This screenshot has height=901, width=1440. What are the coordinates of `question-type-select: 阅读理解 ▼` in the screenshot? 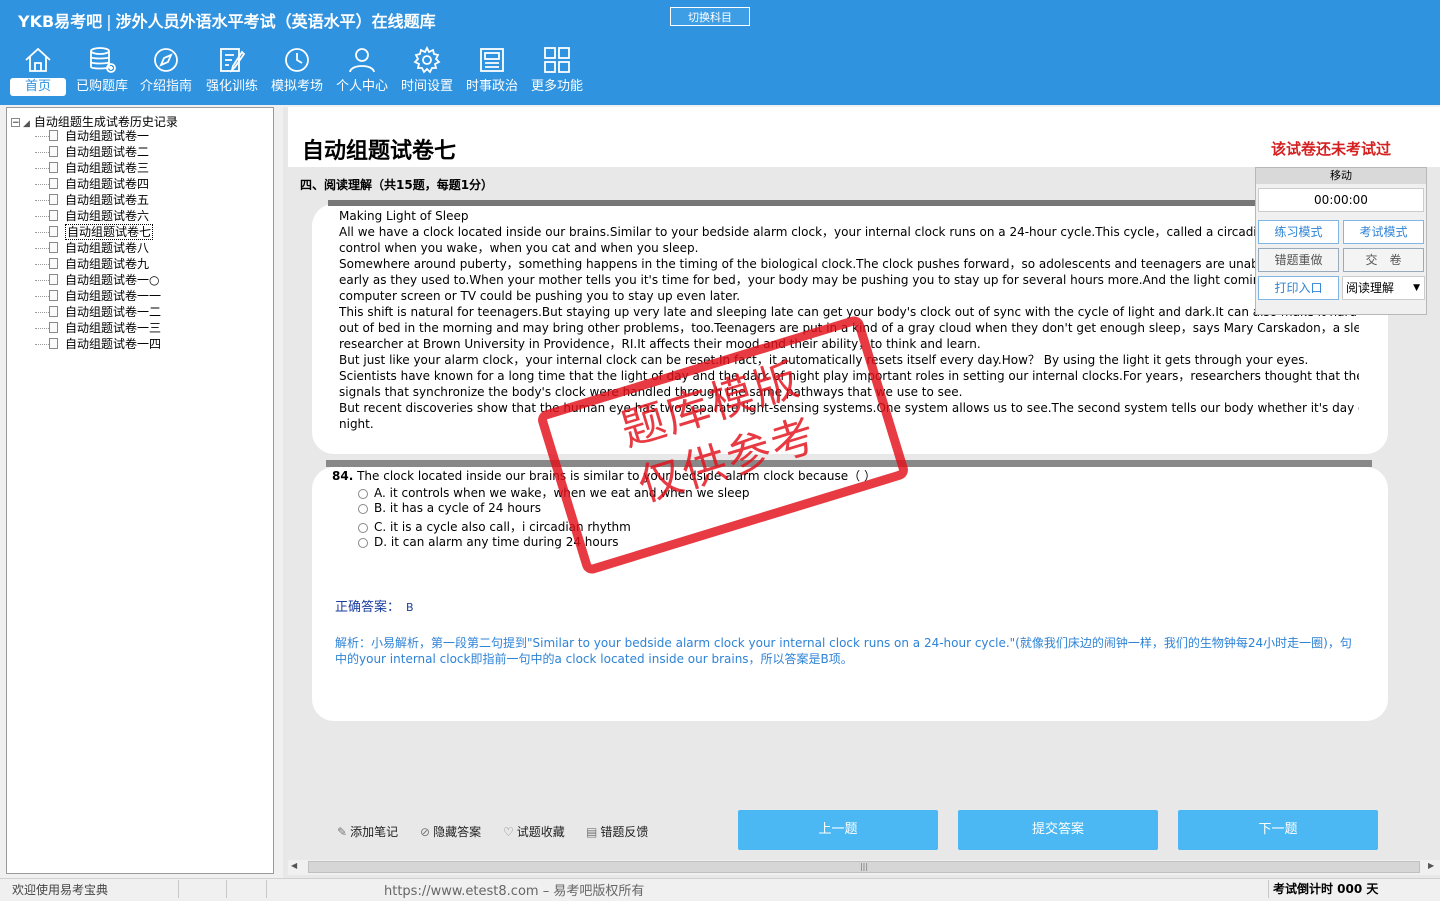 It's located at (1383, 288).